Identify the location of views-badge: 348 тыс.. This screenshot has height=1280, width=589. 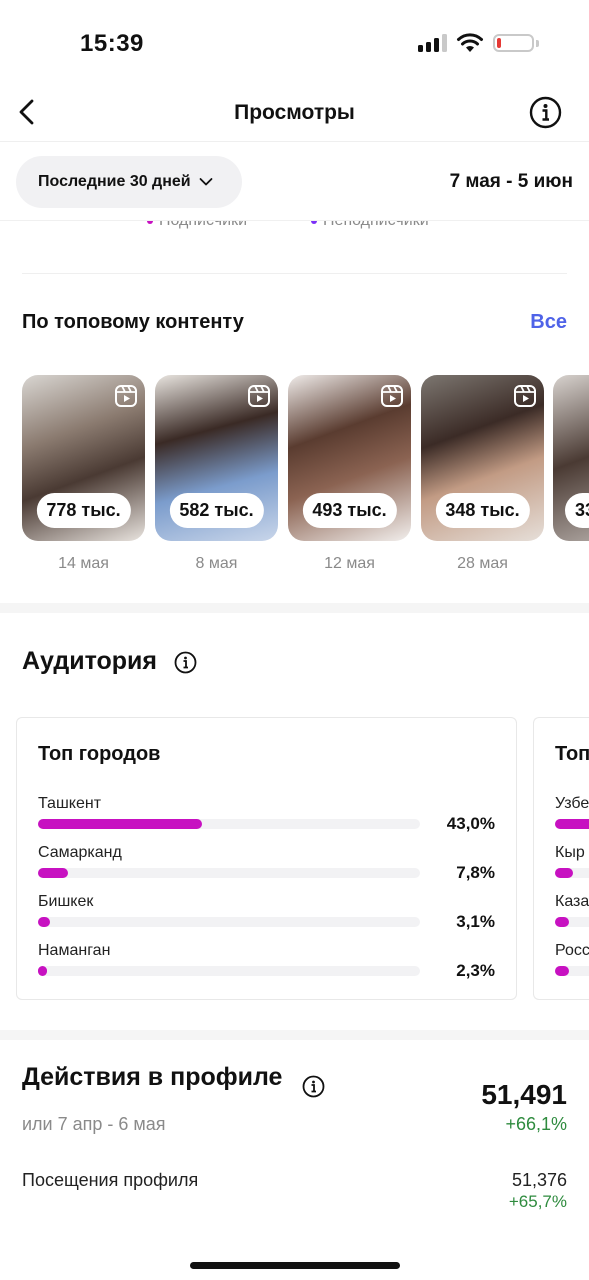
(482, 510).